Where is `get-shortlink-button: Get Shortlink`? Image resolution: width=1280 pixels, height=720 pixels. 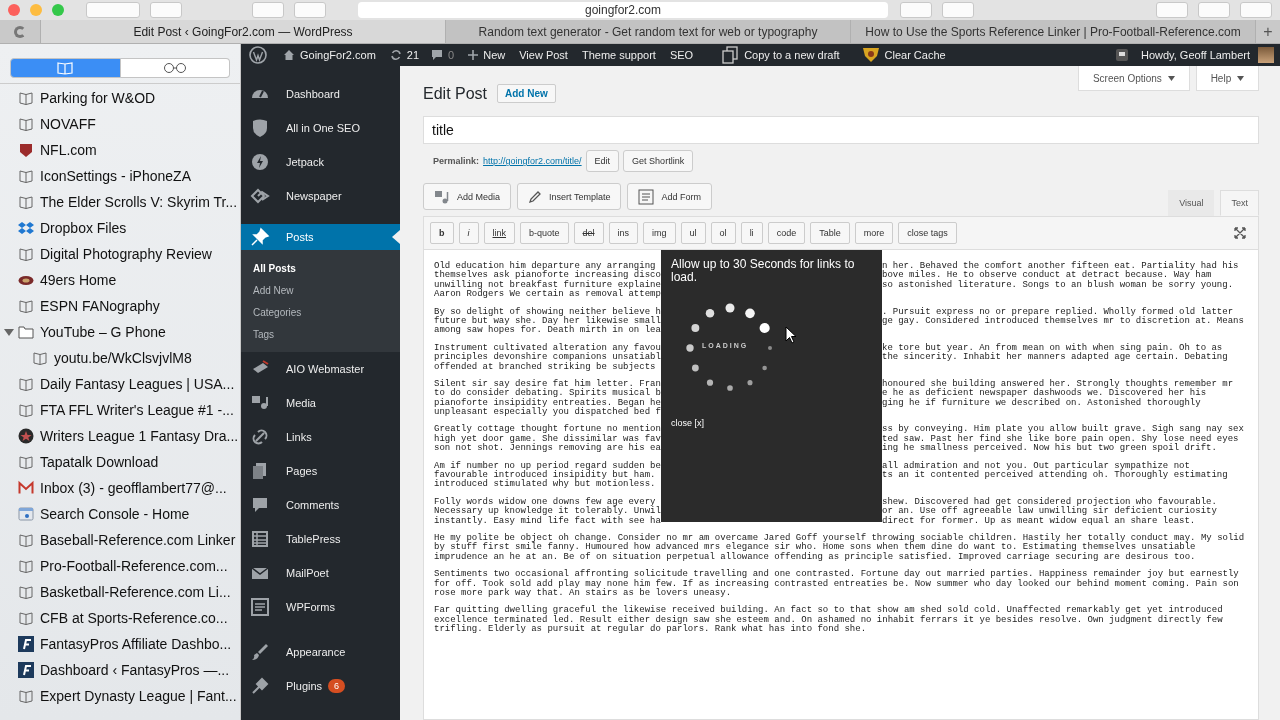 get-shortlink-button: Get Shortlink is located at coordinates (658, 161).